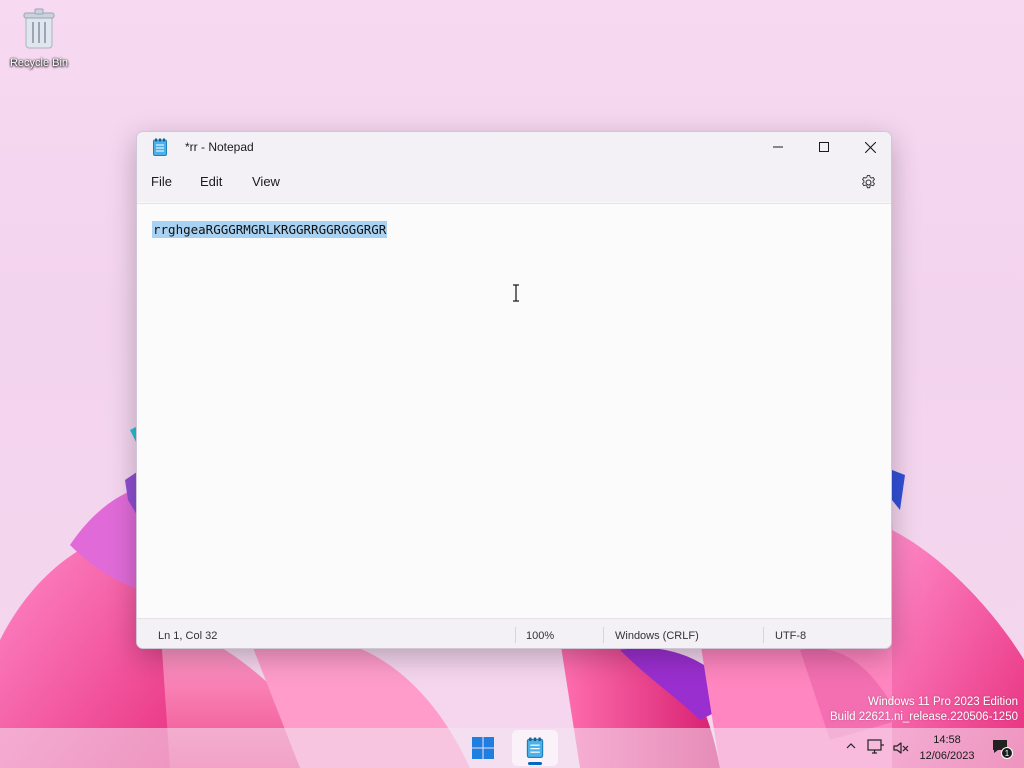 The image size is (1024, 768). What do you see at coordinates (266, 181) in the screenshot?
I see `menu-view: View` at bounding box center [266, 181].